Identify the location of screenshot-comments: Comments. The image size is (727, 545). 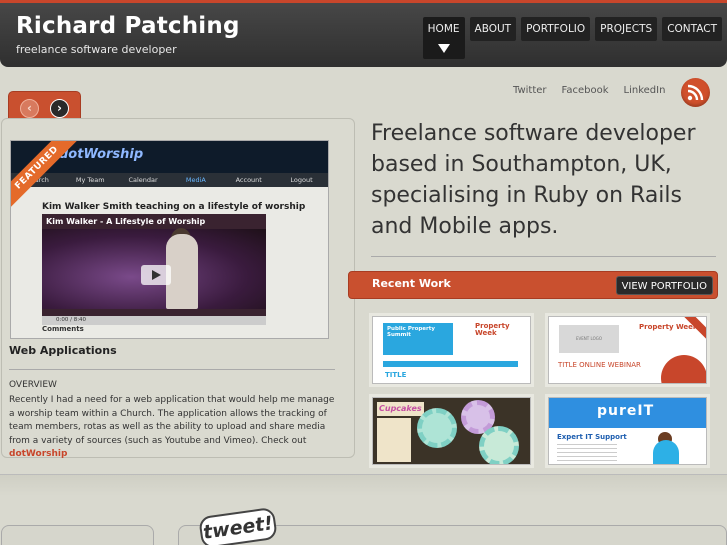
(63, 329).